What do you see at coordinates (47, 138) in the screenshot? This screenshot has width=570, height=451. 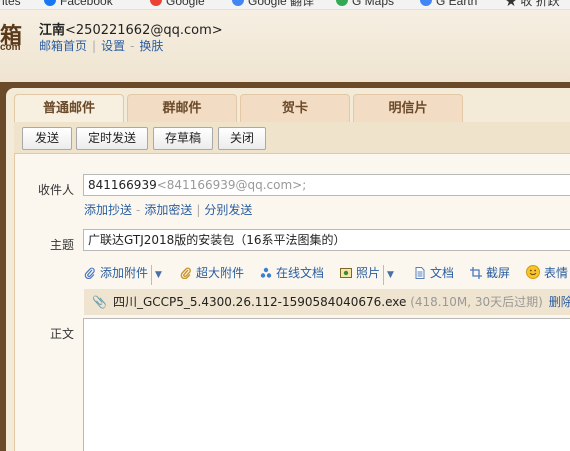 I see `send-button: 发送` at bounding box center [47, 138].